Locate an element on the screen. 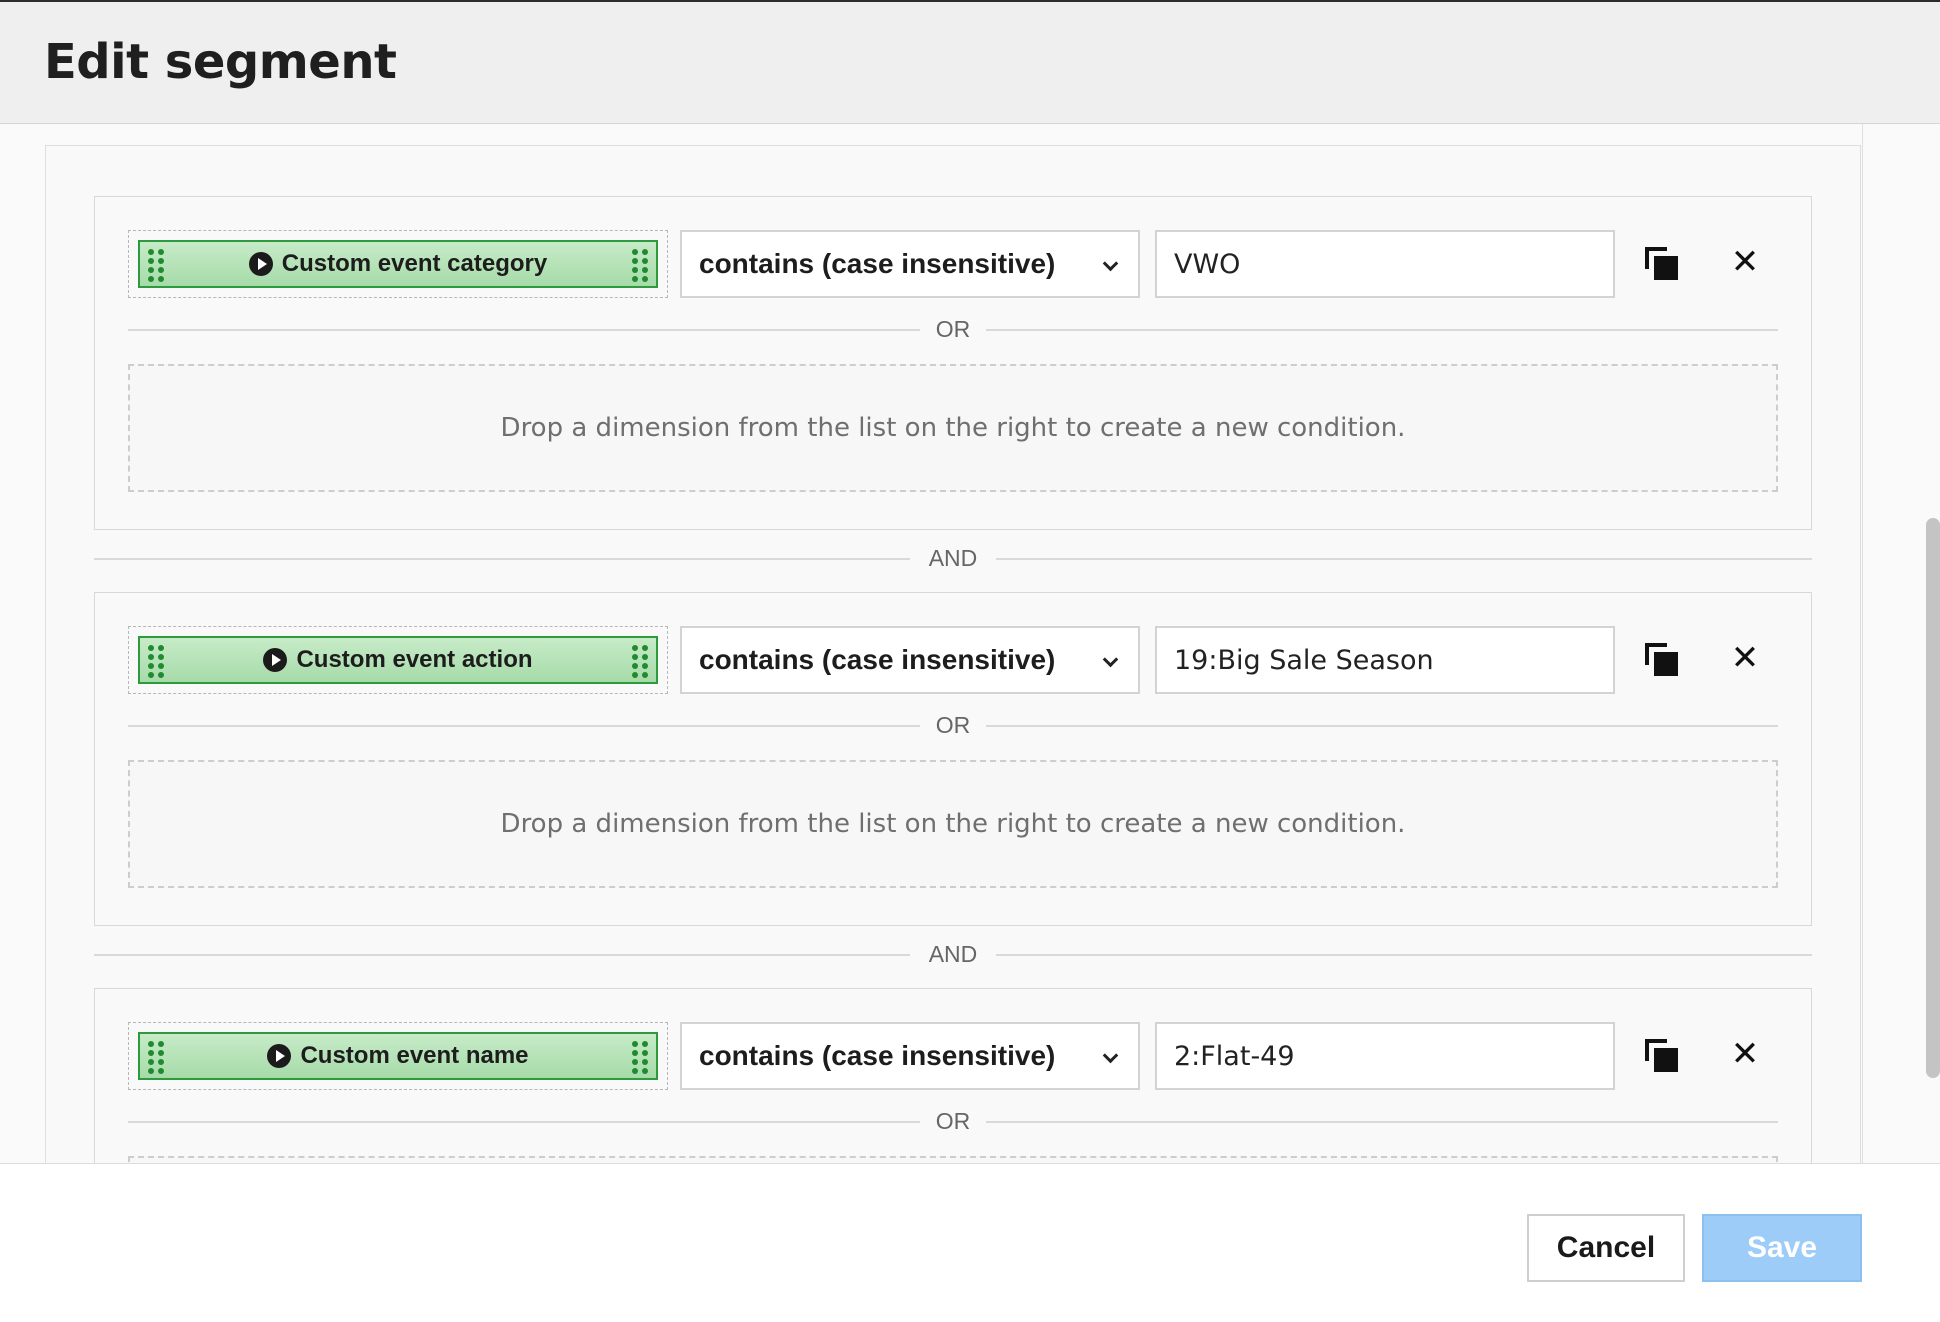  new-condition-dropzone is located at coordinates (953, 1159).